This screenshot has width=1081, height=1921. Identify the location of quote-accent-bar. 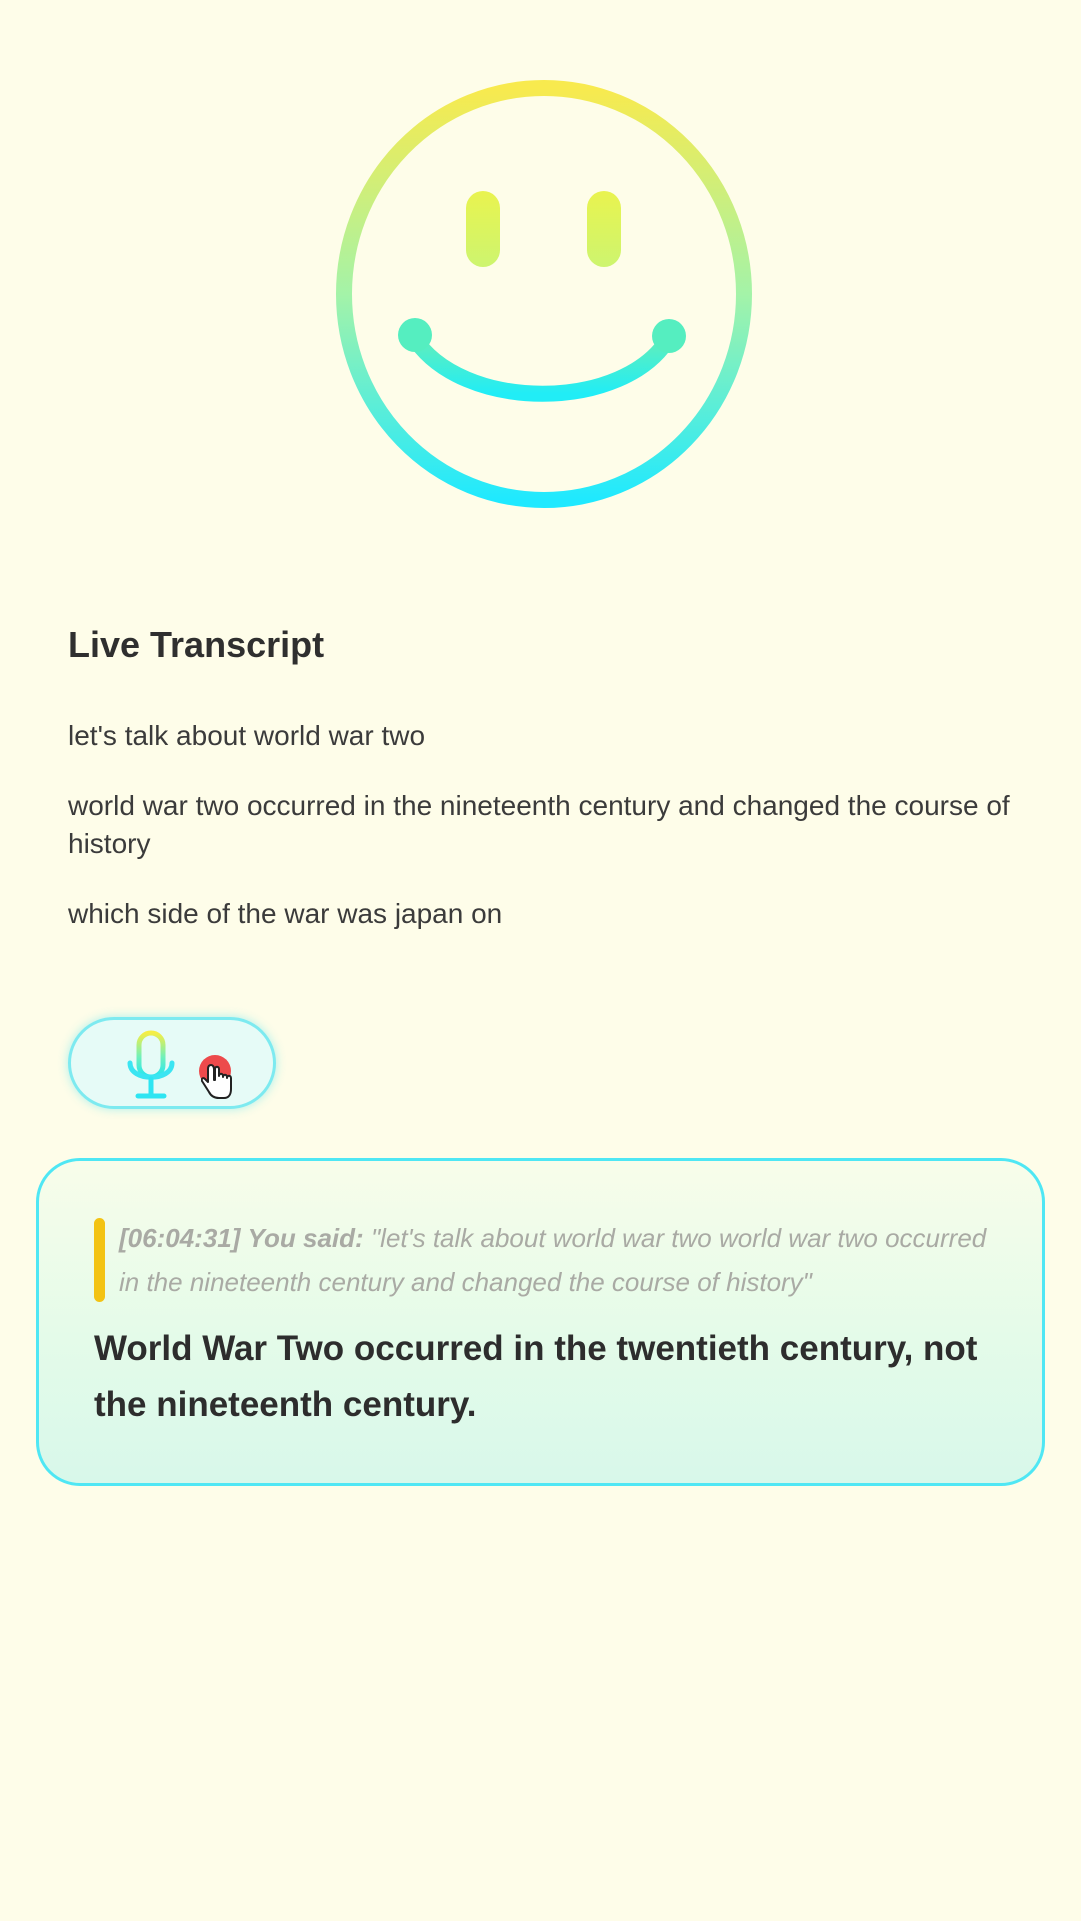
(99, 1260).